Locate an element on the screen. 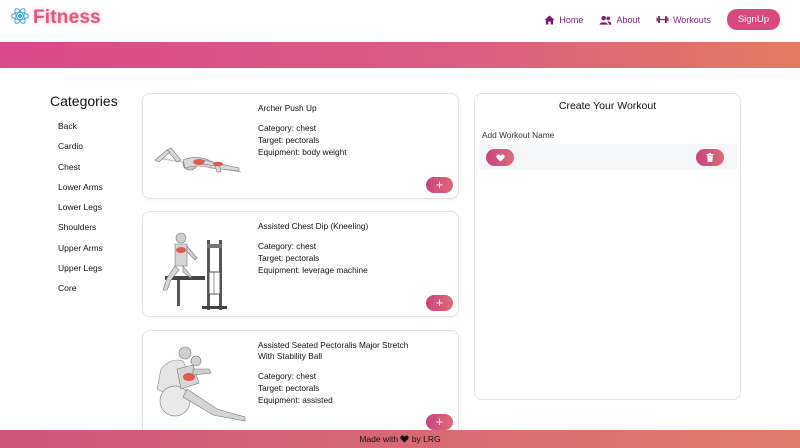  category-lower-legs: Lower Legs is located at coordinates (95, 207).